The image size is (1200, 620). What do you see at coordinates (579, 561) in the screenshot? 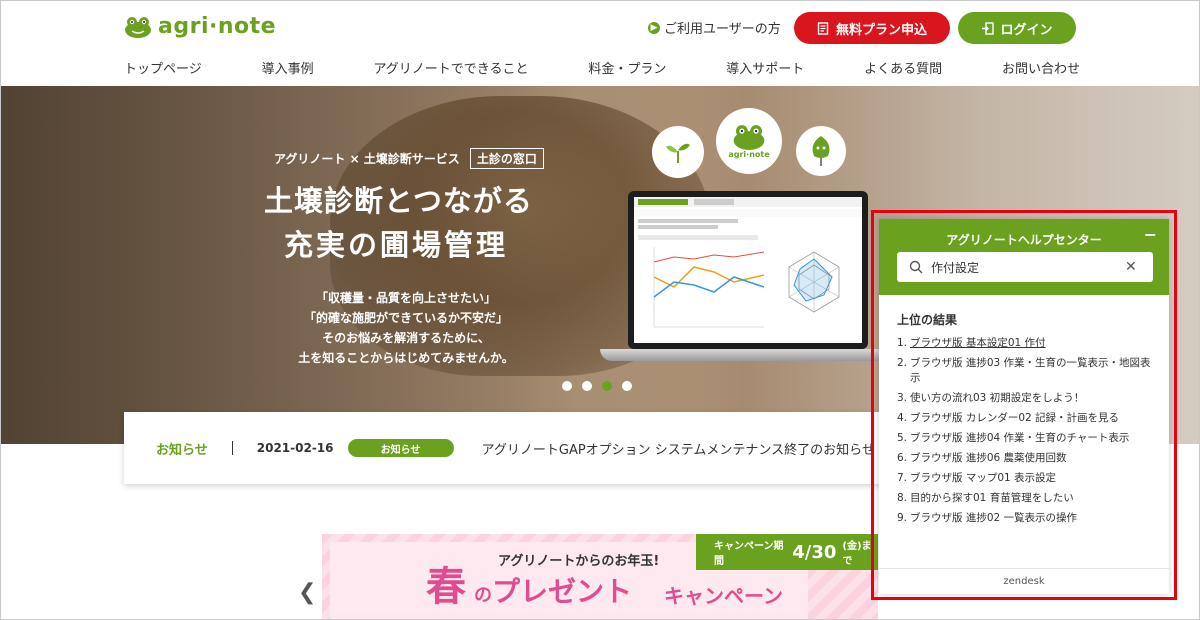
I see `banner-subtitle: アグリノートからのお年玉!` at bounding box center [579, 561].